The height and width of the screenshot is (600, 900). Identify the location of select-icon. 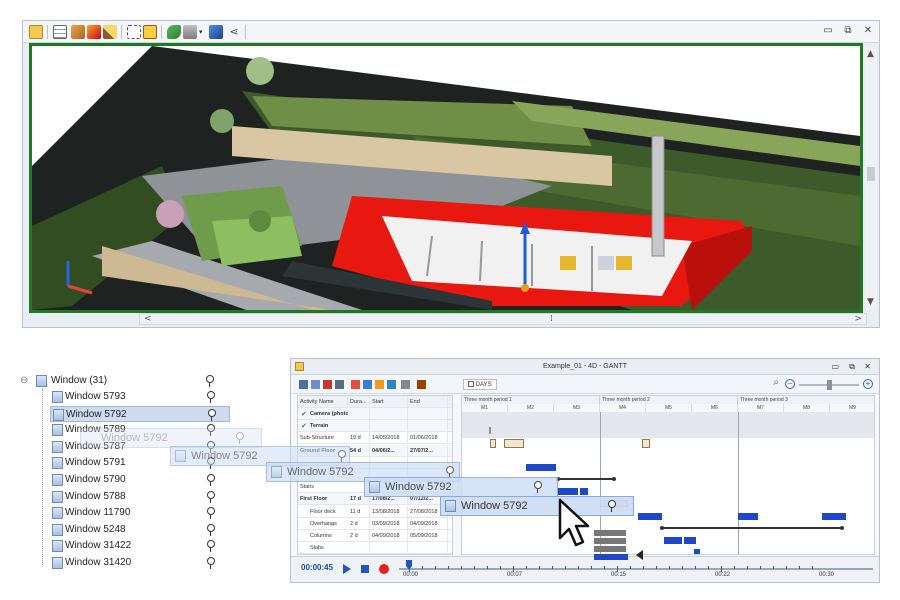
(134, 32).